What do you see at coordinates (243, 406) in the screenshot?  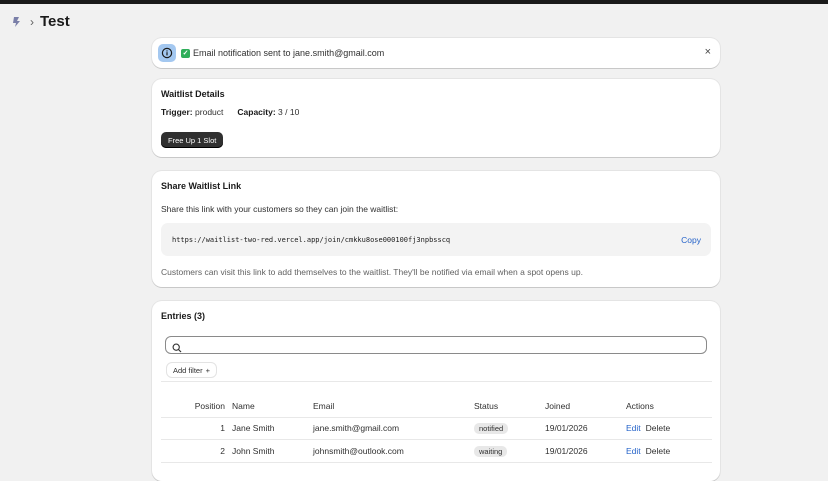 I see `column-header-name: Name` at bounding box center [243, 406].